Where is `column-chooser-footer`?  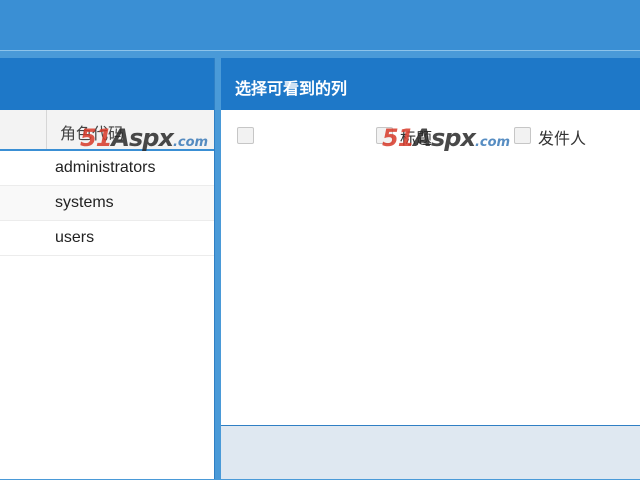
column-chooser-footer is located at coordinates (430, 452).